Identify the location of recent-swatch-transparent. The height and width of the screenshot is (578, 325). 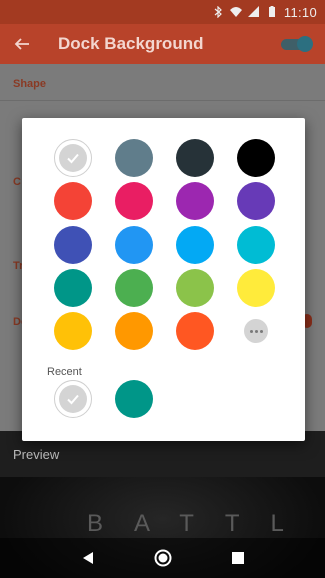
(73, 399).